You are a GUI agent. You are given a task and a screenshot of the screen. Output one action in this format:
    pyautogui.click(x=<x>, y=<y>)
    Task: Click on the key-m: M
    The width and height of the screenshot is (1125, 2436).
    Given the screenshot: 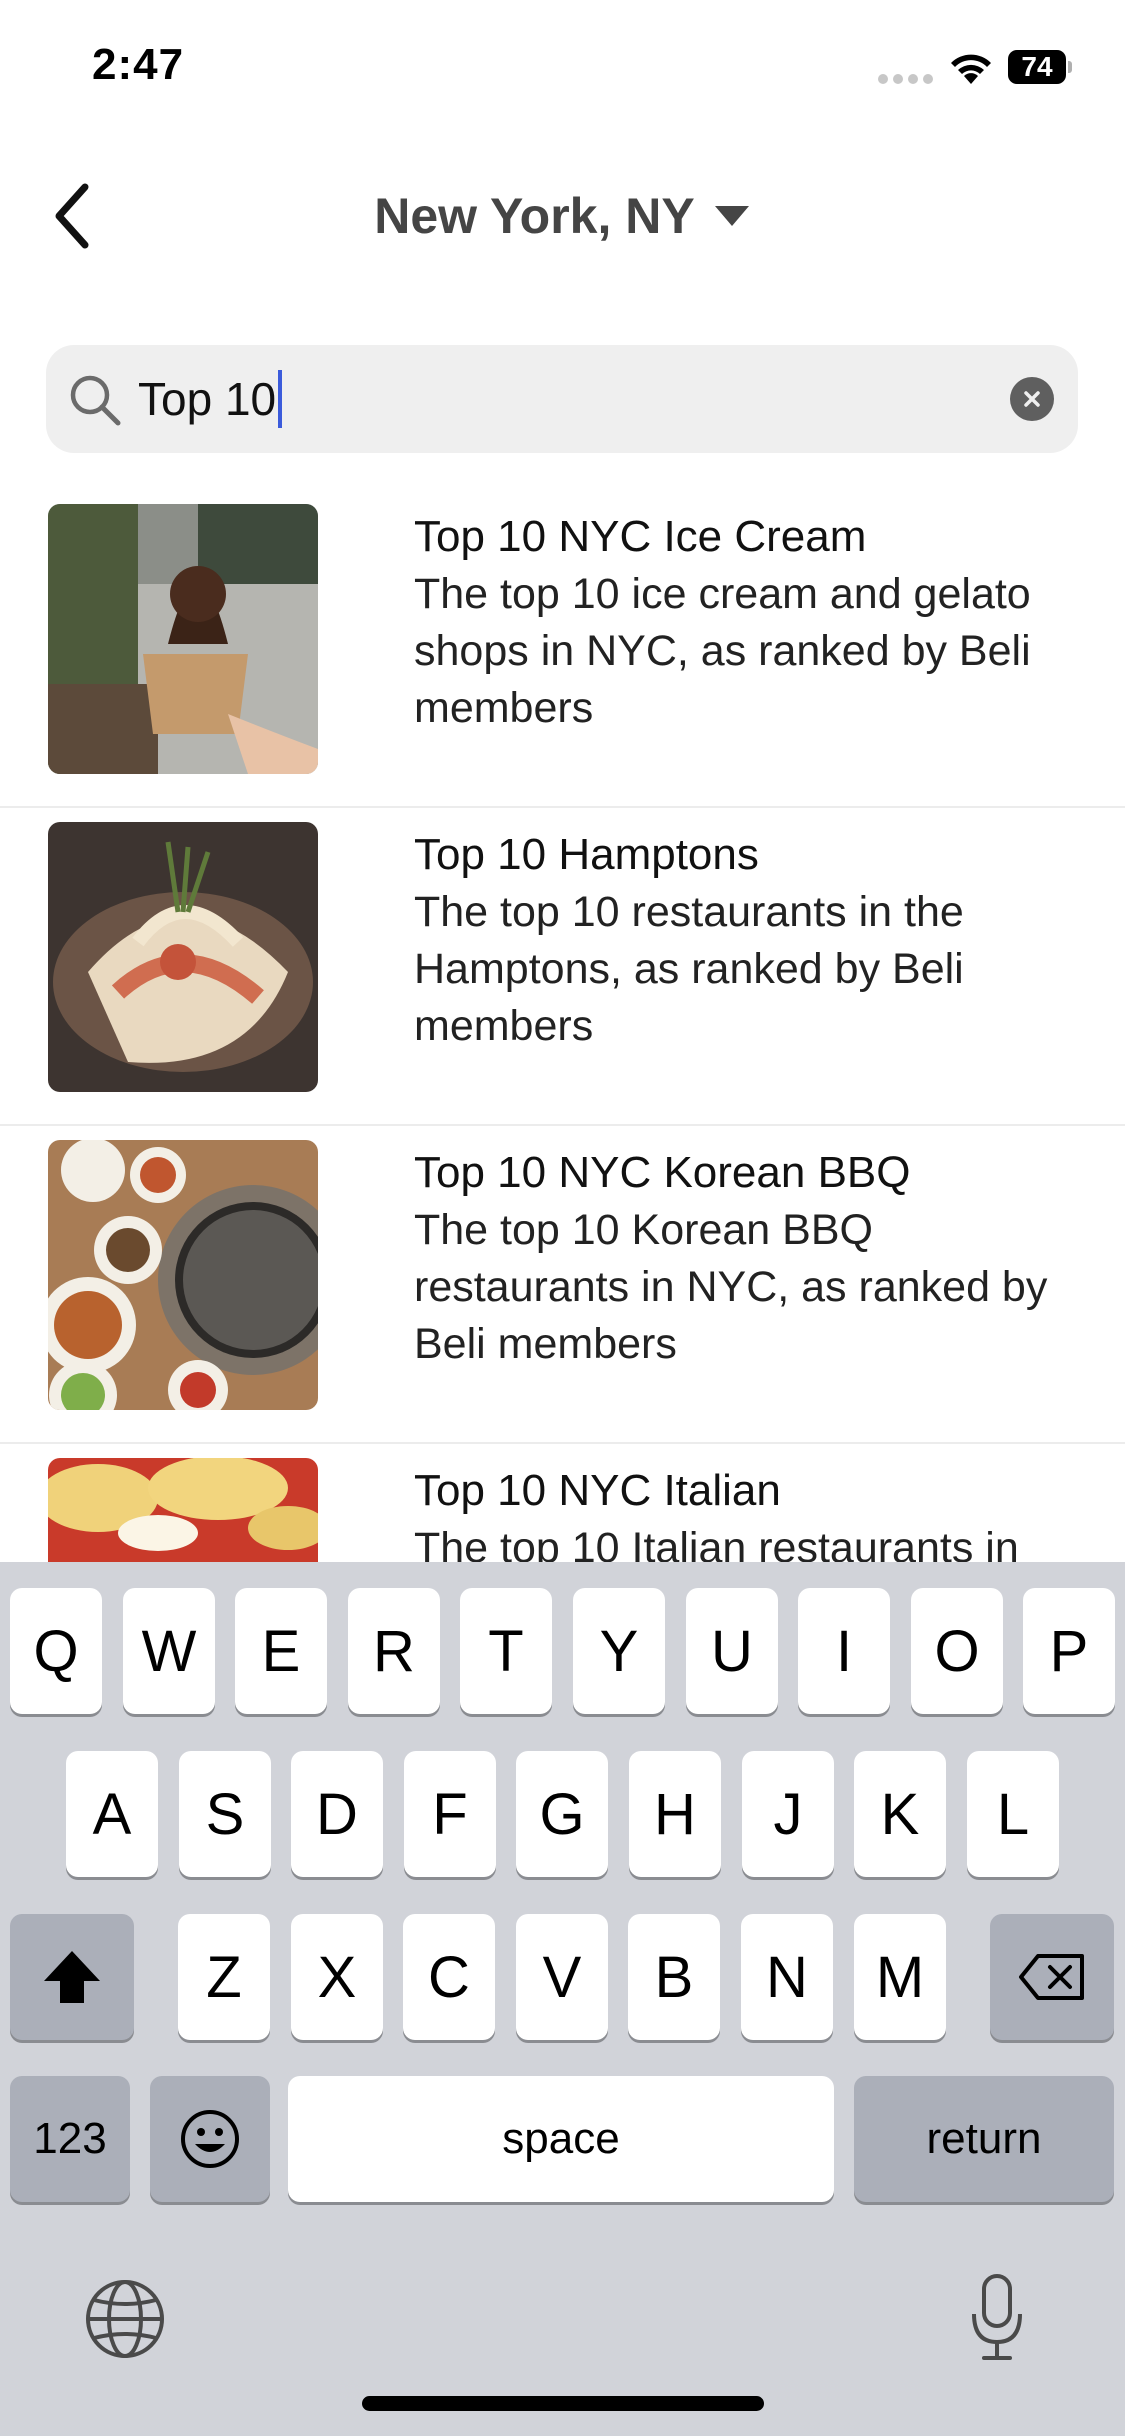 What is the action you would take?
    pyautogui.click(x=900, y=1977)
    